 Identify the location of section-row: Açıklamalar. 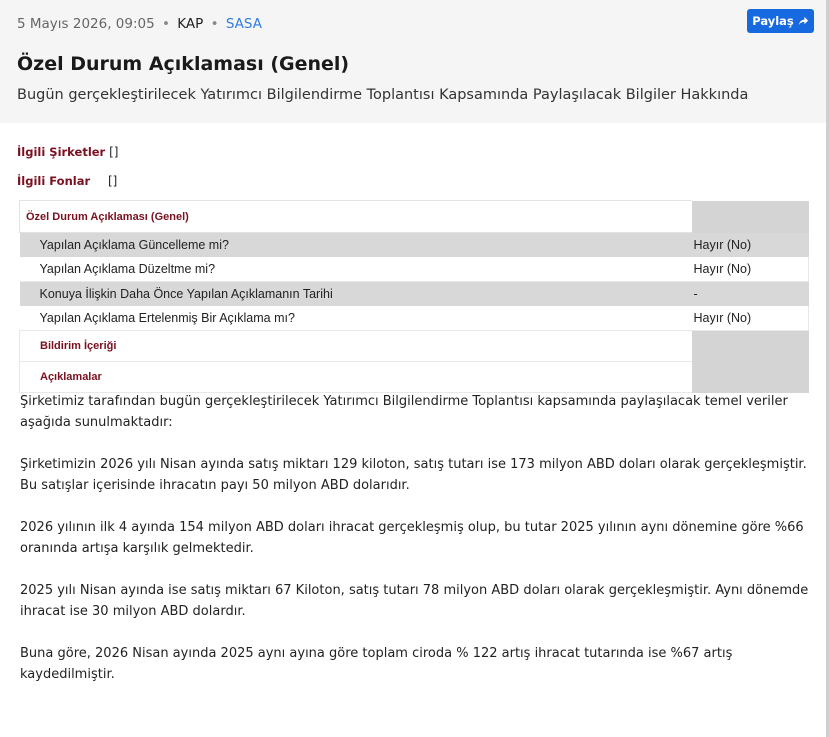
(414, 377).